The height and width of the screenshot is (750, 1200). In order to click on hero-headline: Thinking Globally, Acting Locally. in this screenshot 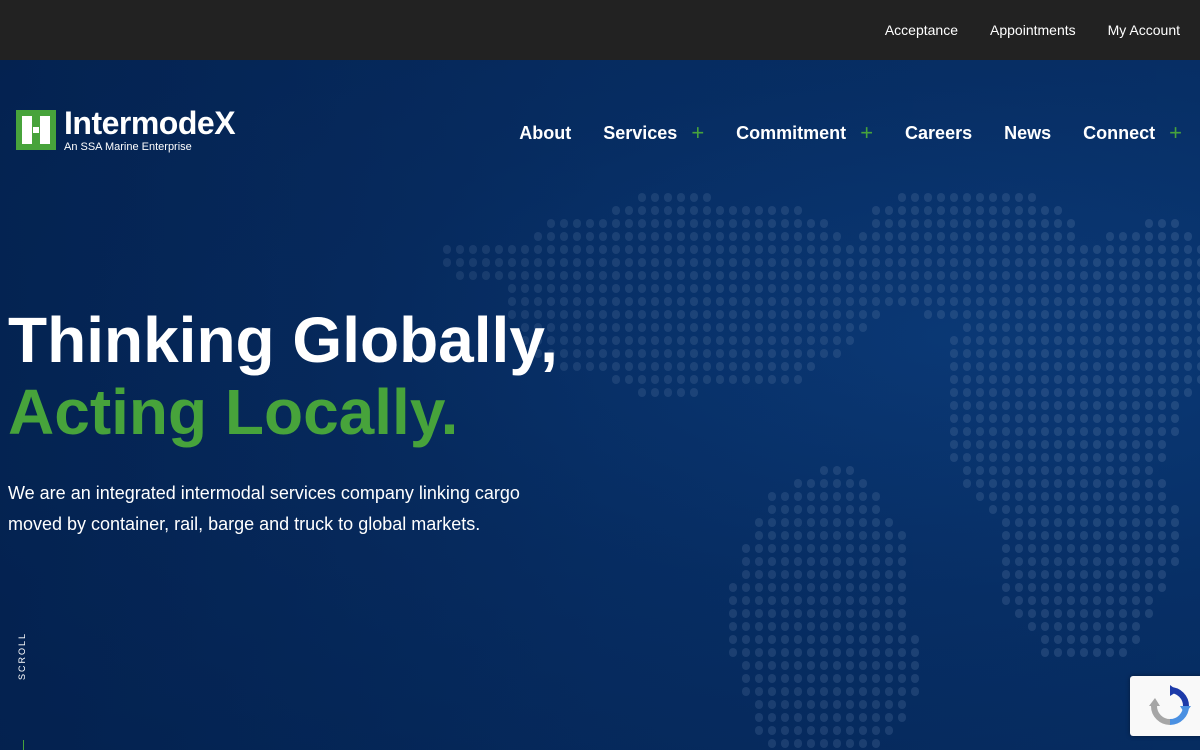, I will do `click(283, 376)`.